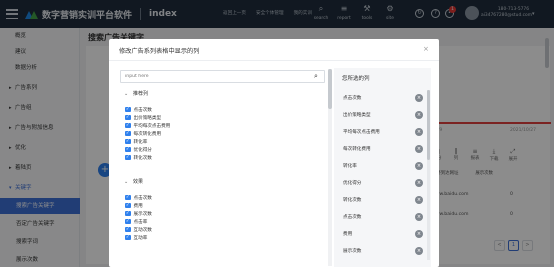 The width and height of the screenshot is (554, 267). What do you see at coordinates (142, 150) in the screenshot?
I see `checkbox-label: 优化得分` at bounding box center [142, 150].